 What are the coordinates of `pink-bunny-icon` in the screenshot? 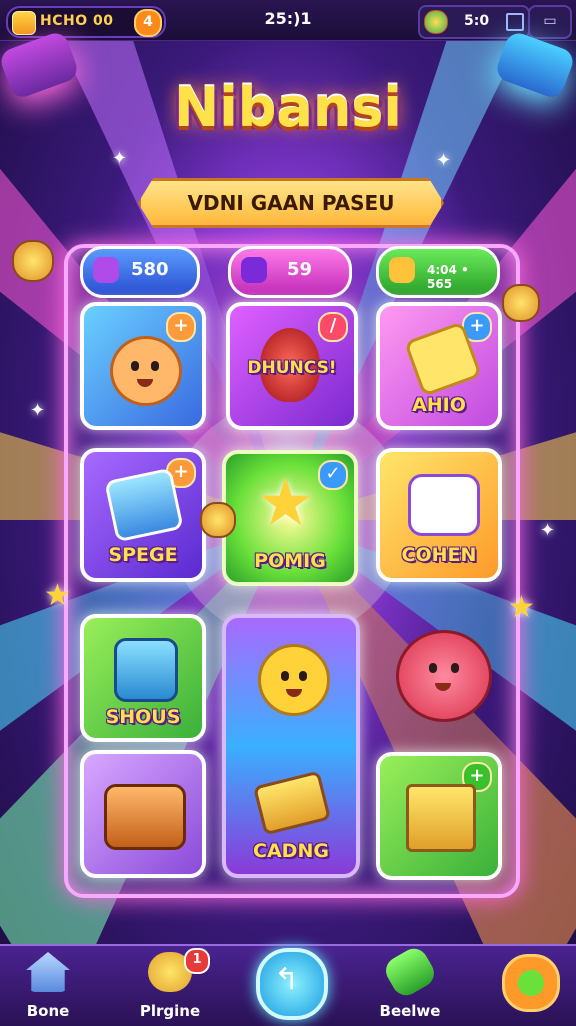 It's located at (444, 676).